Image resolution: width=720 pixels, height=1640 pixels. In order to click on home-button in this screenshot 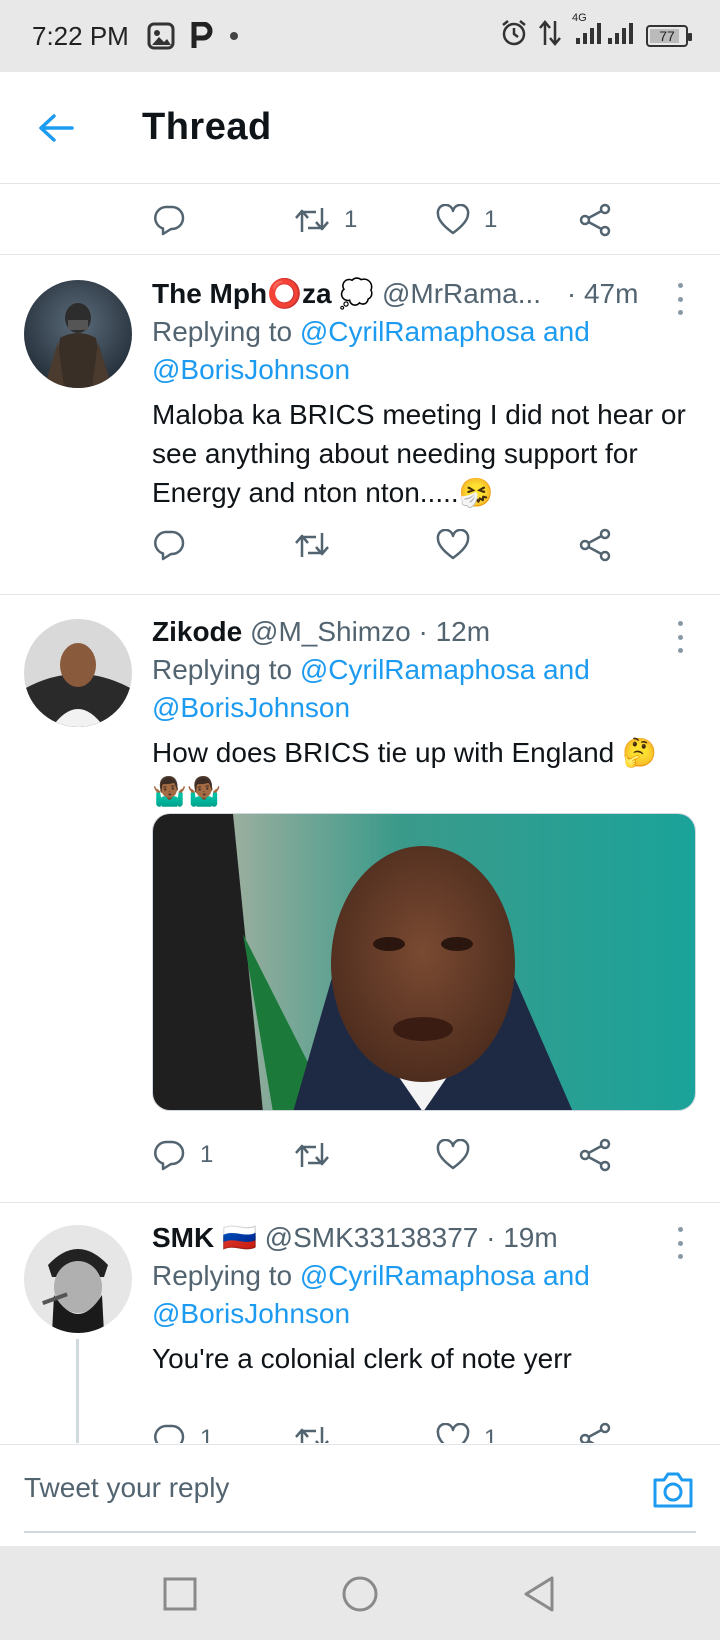, I will do `click(360, 1594)`.